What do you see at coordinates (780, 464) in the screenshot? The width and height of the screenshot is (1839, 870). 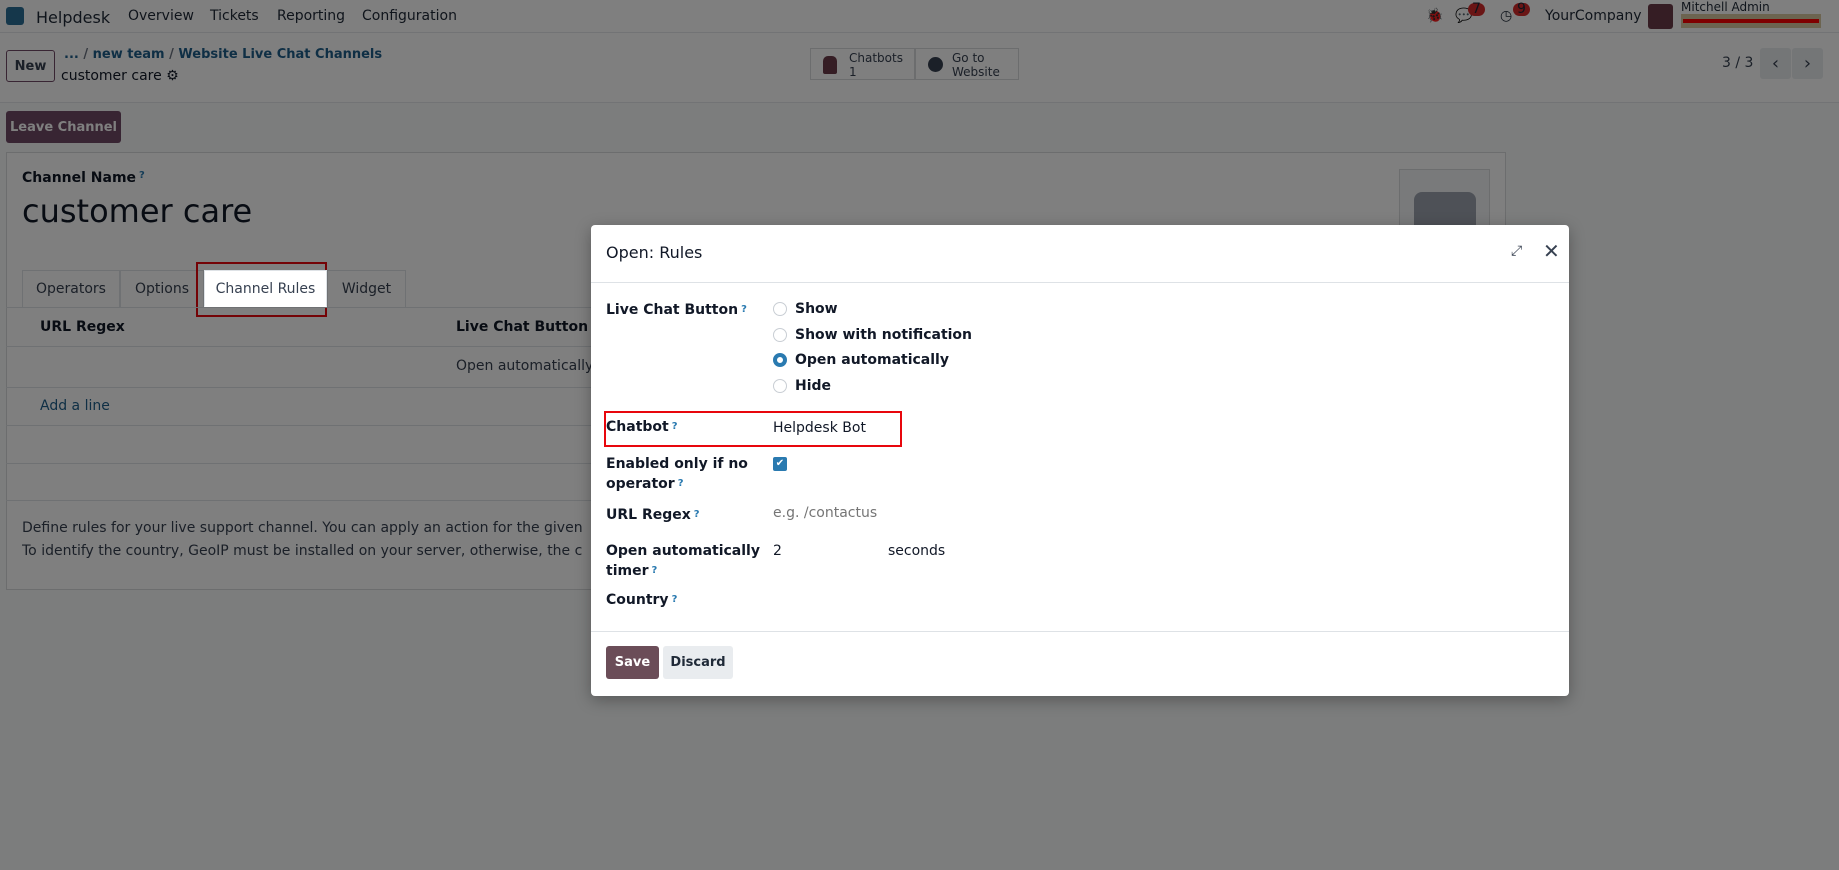 I see `enabled-only-if-no-operator-checkbox: ✔` at bounding box center [780, 464].